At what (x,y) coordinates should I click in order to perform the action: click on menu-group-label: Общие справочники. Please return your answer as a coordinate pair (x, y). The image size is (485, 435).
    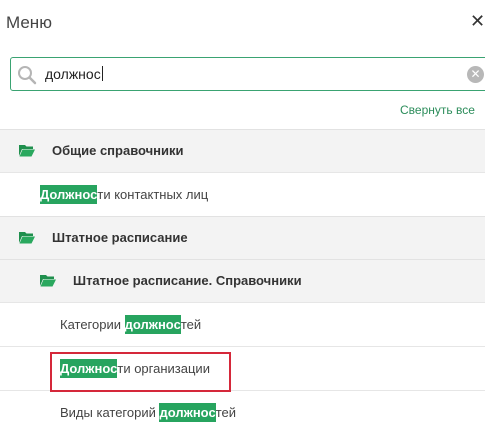
    Looking at the image, I should click on (118, 150).